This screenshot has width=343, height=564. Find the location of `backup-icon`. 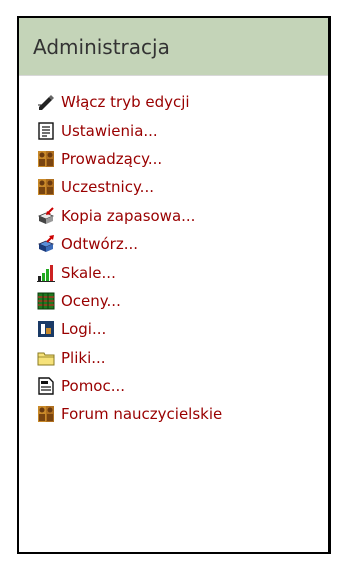

backup-icon is located at coordinates (46, 216).